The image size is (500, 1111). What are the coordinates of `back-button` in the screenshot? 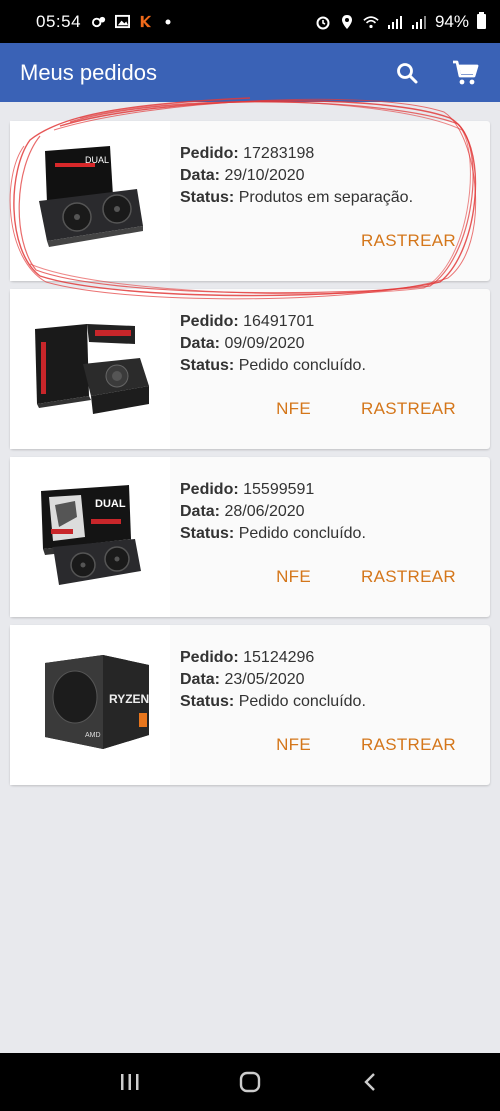 It's located at (370, 1082).